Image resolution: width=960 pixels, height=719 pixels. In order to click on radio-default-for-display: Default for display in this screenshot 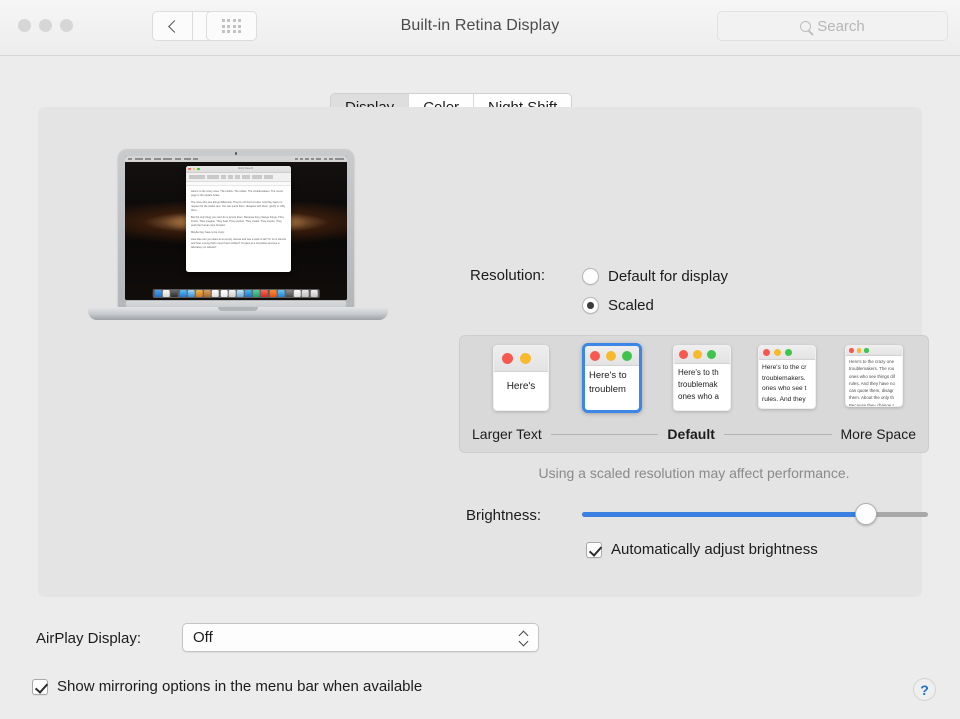, I will do `click(655, 276)`.